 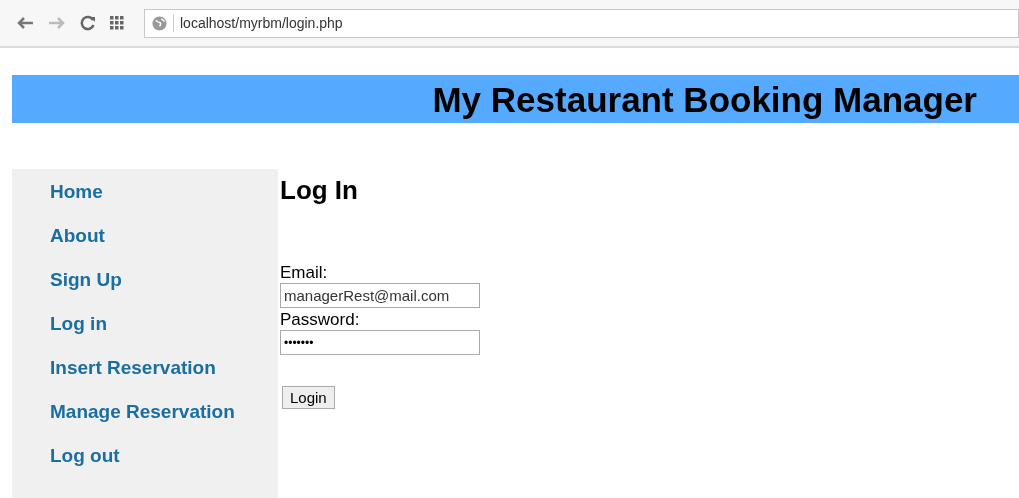 What do you see at coordinates (380, 342) in the screenshot?
I see `password-field: •••••••` at bounding box center [380, 342].